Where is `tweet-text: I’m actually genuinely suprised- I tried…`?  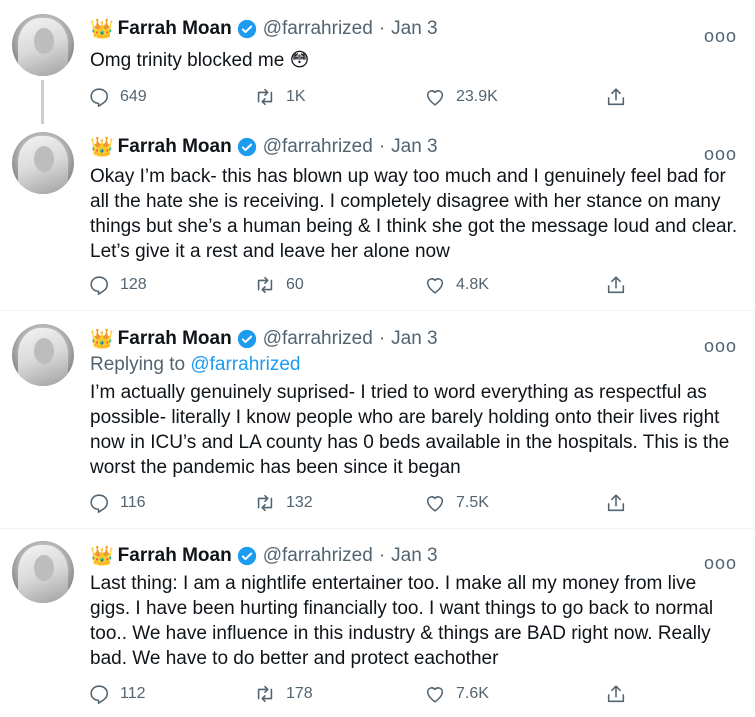 tweet-text: I’m actually genuinely suprised- I tried… is located at coordinates (410, 430).